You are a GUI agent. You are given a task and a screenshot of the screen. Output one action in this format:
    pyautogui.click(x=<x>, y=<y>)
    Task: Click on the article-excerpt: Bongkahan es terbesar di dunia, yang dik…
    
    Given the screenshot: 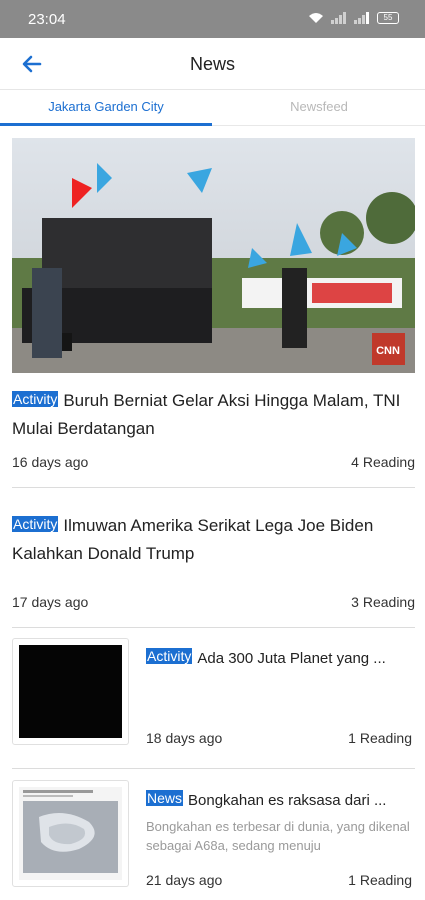 What is the action you would take?
    pyautogui.click(x=278, y=836)
    